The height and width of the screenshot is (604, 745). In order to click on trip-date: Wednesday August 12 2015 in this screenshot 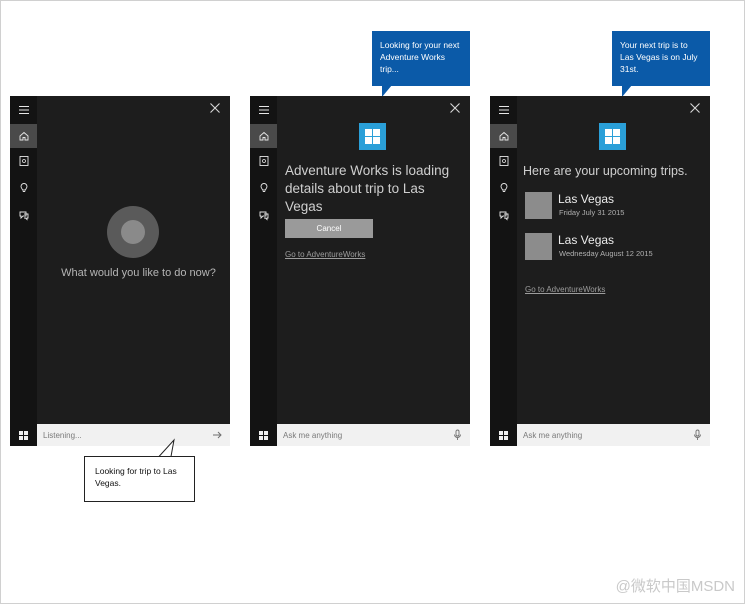, I will do `click(606, 253)`.